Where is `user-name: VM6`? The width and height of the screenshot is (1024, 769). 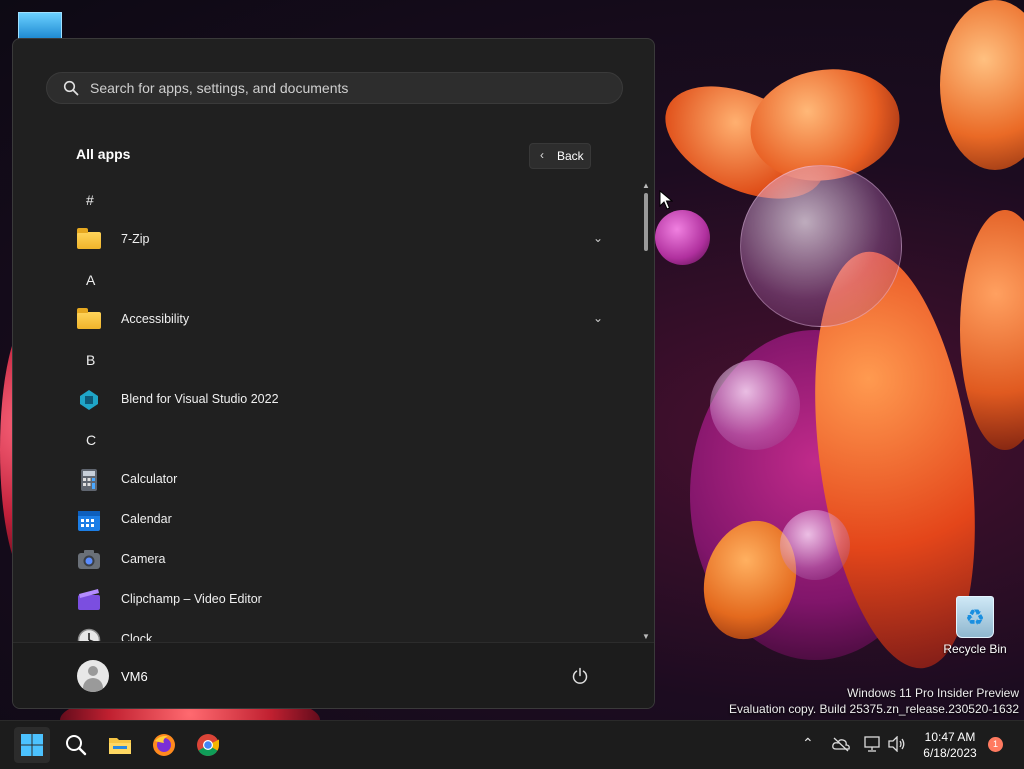
user-name: VM6 is located at coordinates (134, 676).